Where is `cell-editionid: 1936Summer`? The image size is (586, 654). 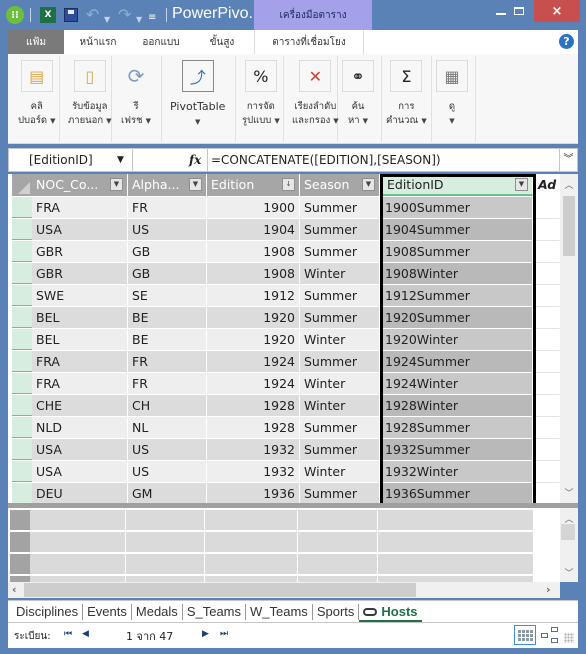
cell-editionid: 1936Summer is located at coordinates (458, 493).